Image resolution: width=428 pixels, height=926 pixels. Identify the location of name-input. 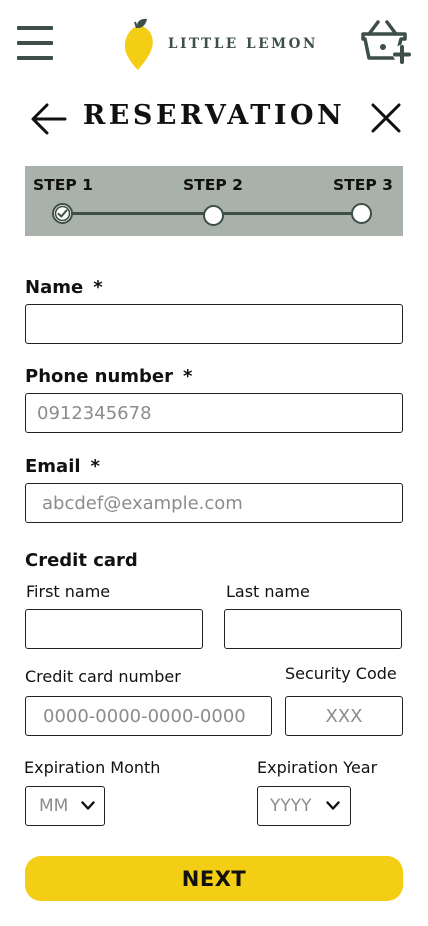
(214, 324).